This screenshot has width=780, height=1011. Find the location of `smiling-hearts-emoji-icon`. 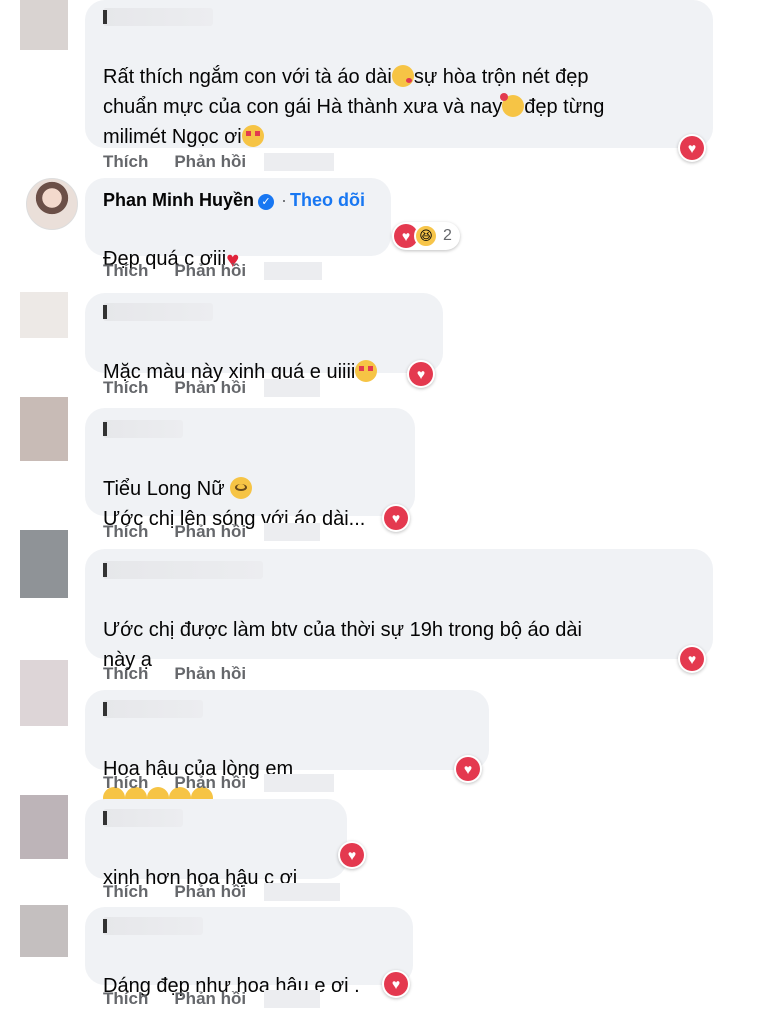

smiling-hearts-emoji-icon is located at coordinates (512, 105).